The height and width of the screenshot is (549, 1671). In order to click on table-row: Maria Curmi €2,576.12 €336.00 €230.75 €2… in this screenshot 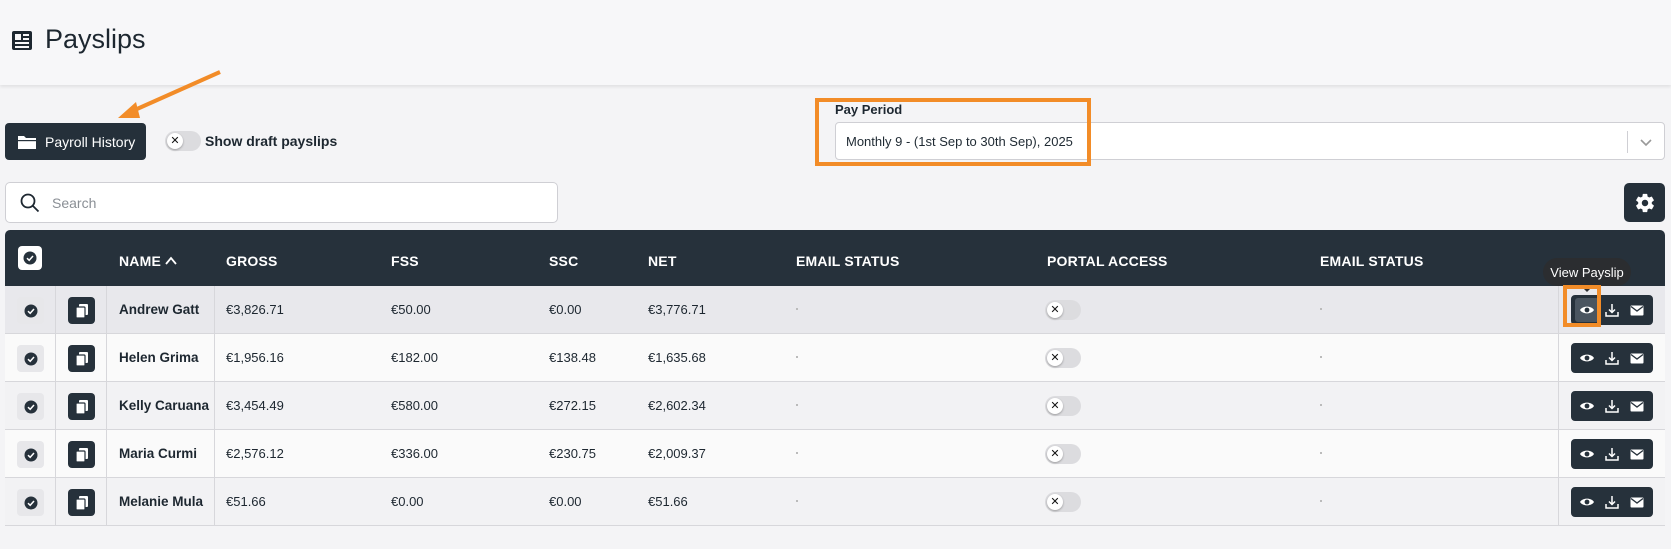, I will do `click(835, 454)`.